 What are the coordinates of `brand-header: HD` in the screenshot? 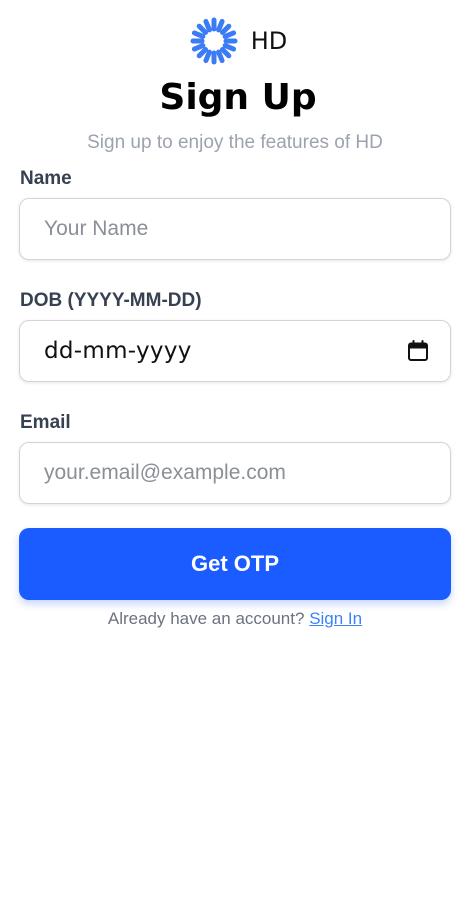 It's located at (238, 41).